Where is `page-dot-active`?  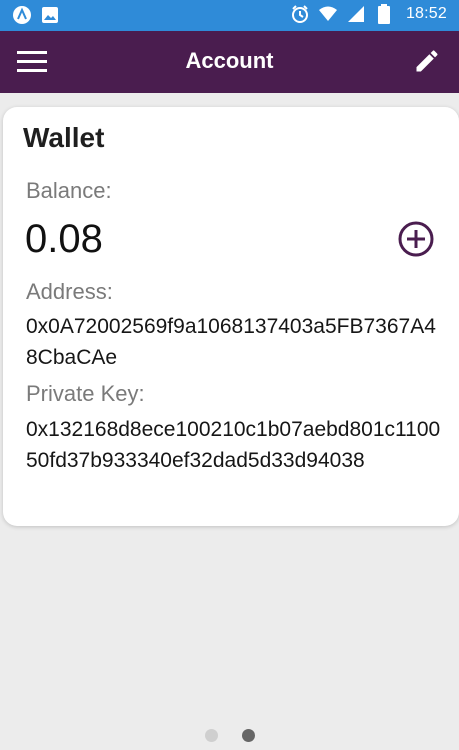
page-dot-active is located at coordinates (248, 735).